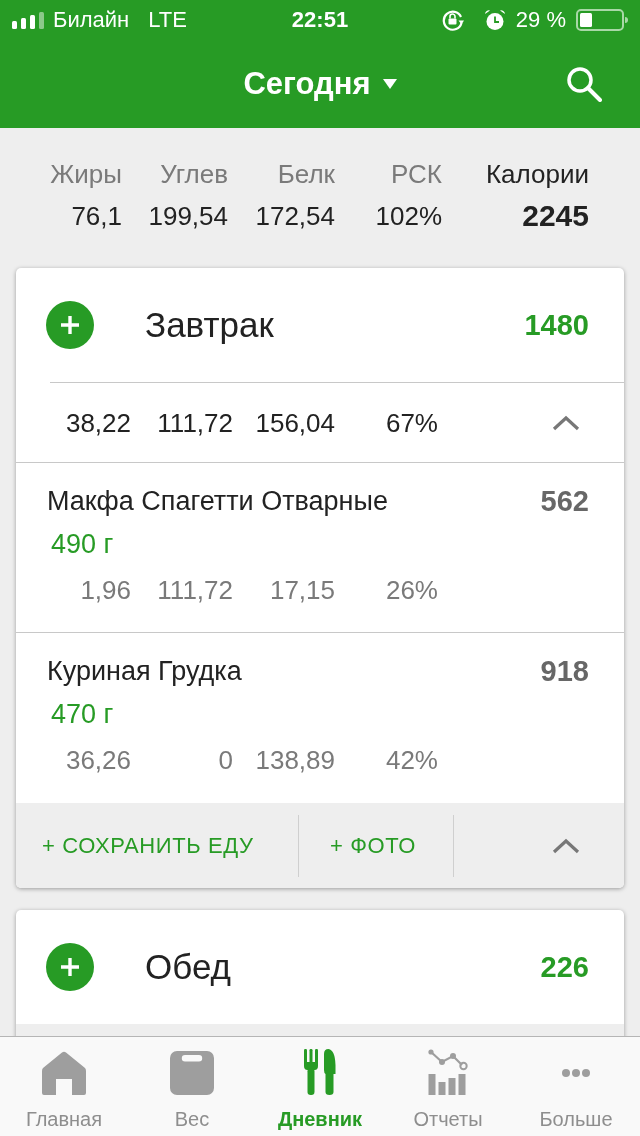 The height and width of the screenshot is (1136, 640). What do you see at coordinates (217, 501) in the screenshot?
I see `food-name: Макфа Спагетти Отварные` at bounding box center [217, 501].